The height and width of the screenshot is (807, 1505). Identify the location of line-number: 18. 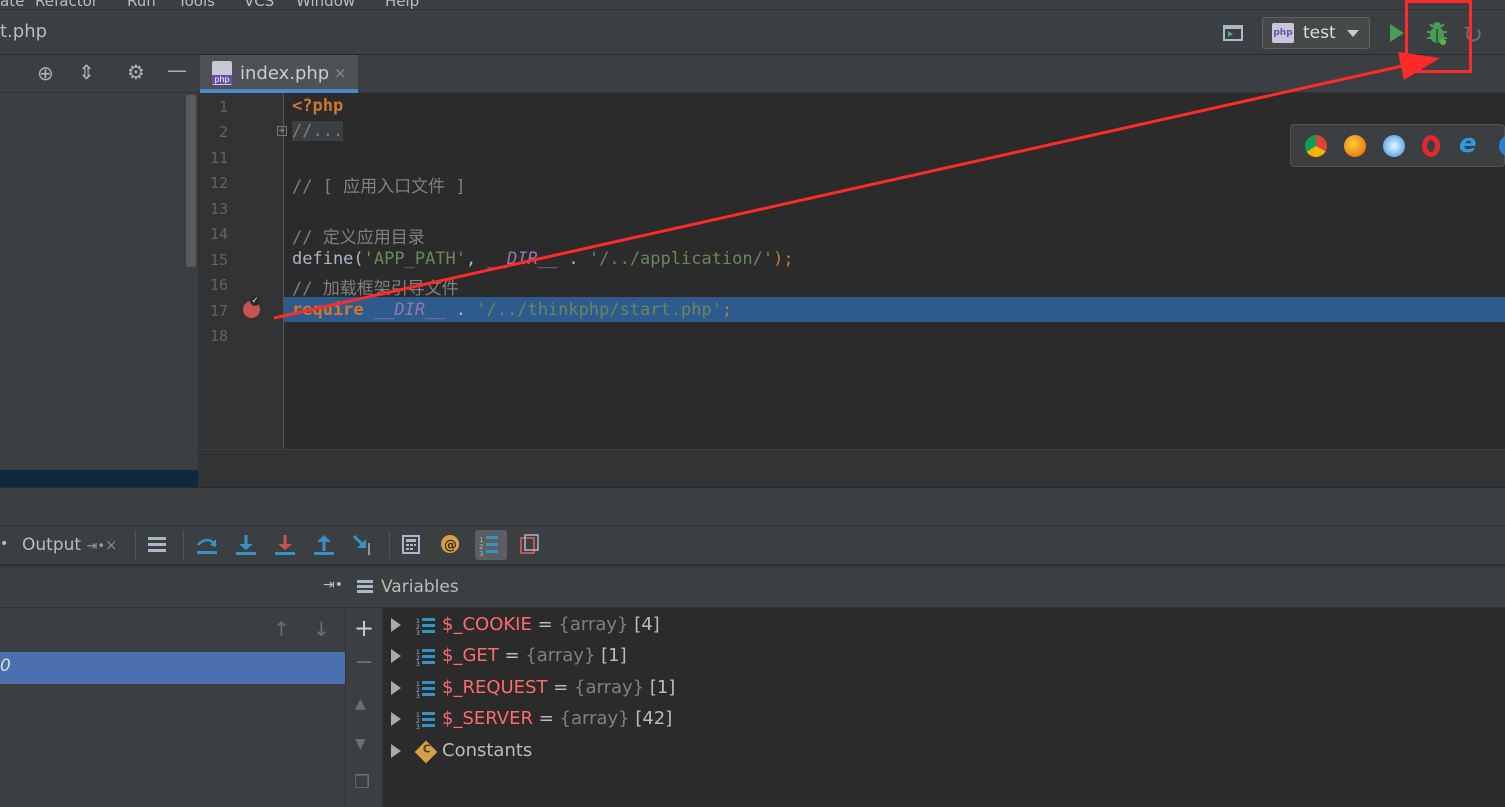
(218, 336).